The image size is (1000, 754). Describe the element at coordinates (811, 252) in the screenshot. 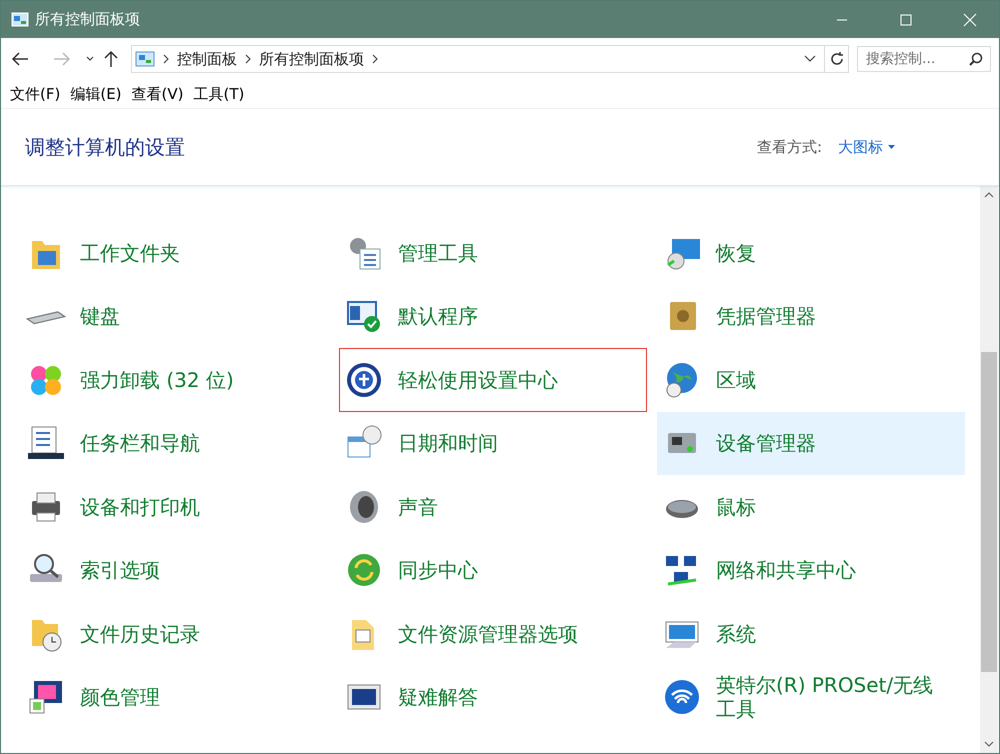

I see `control-panel-item: 恢复` at that location.